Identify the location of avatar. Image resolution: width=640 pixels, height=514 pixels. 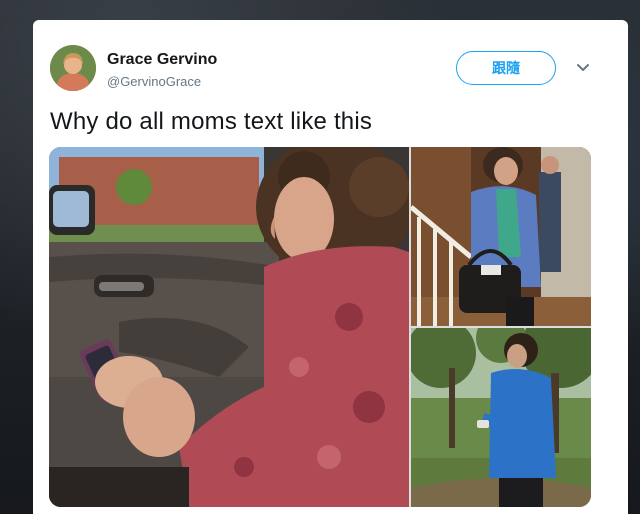
(73, 68).